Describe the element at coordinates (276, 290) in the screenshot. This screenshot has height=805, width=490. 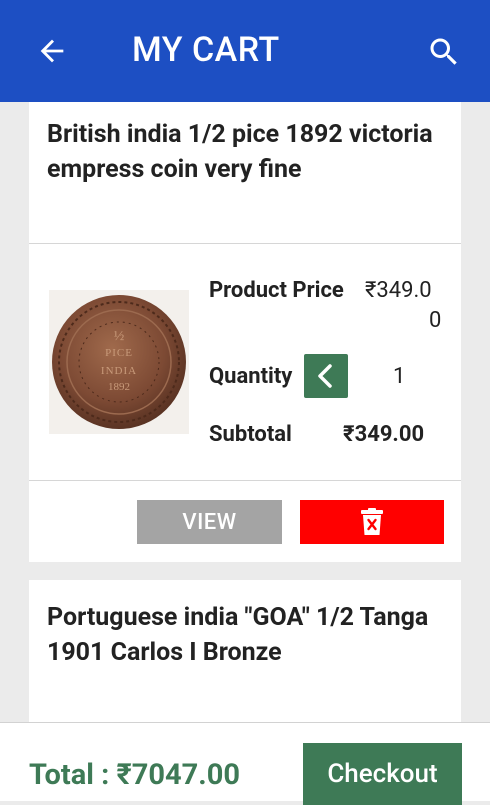
I see `product-price-label: Product Price` at that location.